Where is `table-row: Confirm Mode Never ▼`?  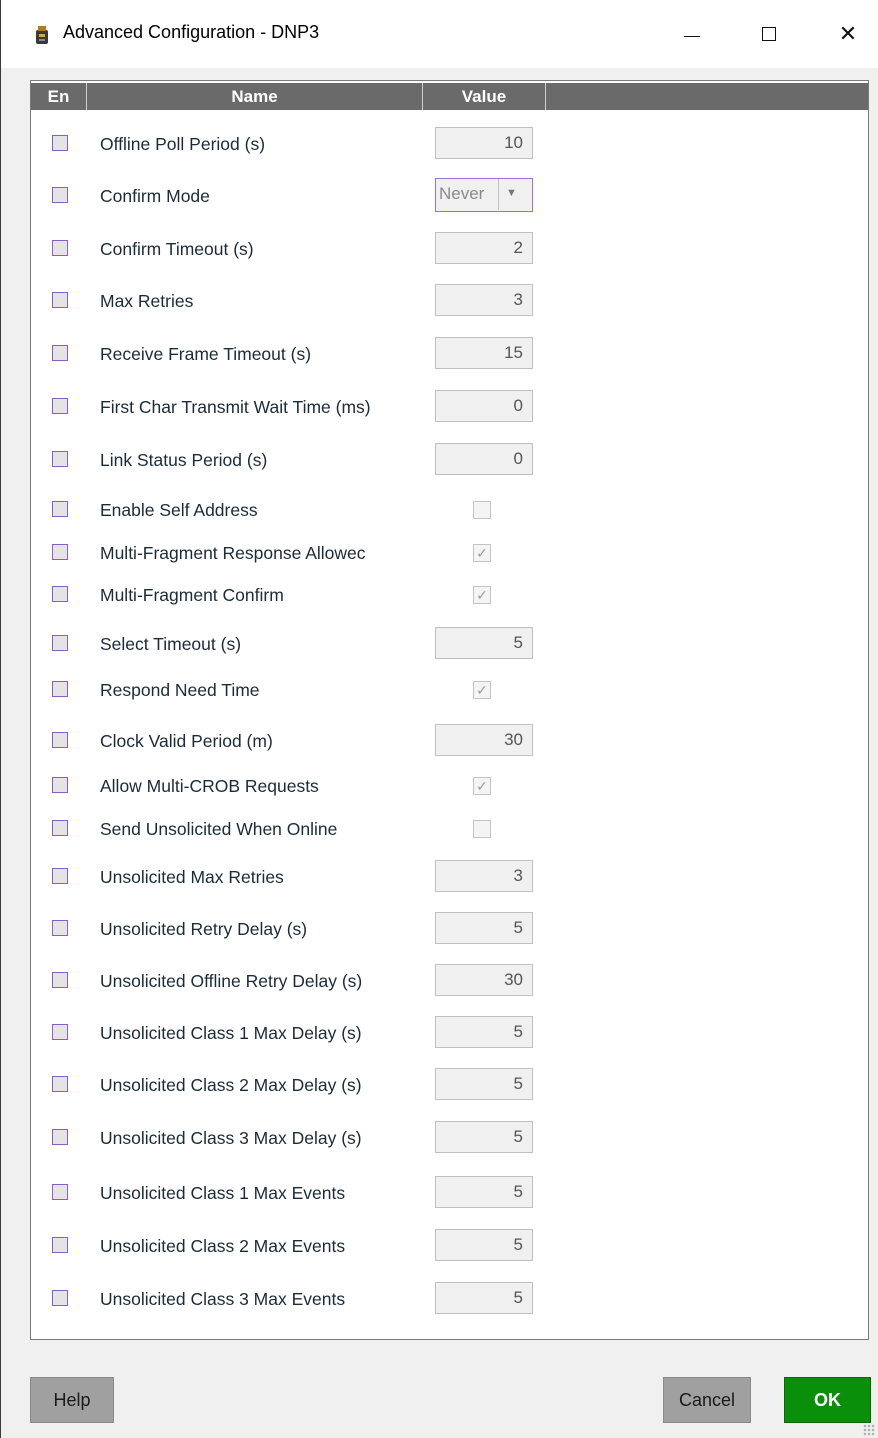 table-row: Confirm Mode Never ▼ is located at coordinates (449, 195).